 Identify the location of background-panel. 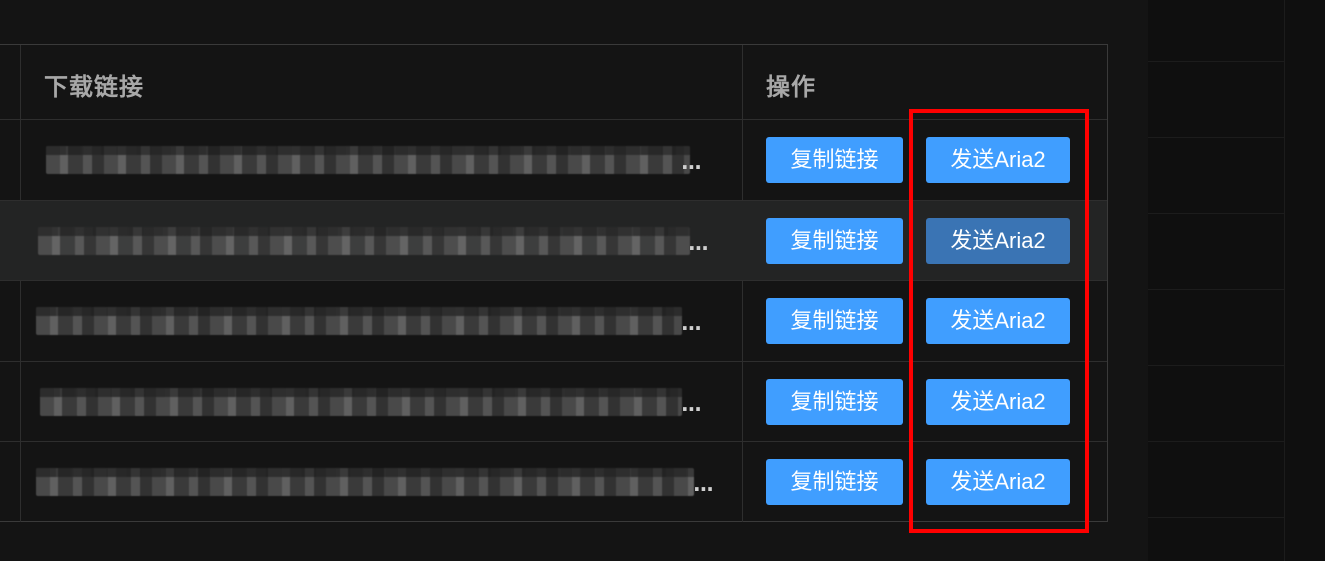
(1236, 280).